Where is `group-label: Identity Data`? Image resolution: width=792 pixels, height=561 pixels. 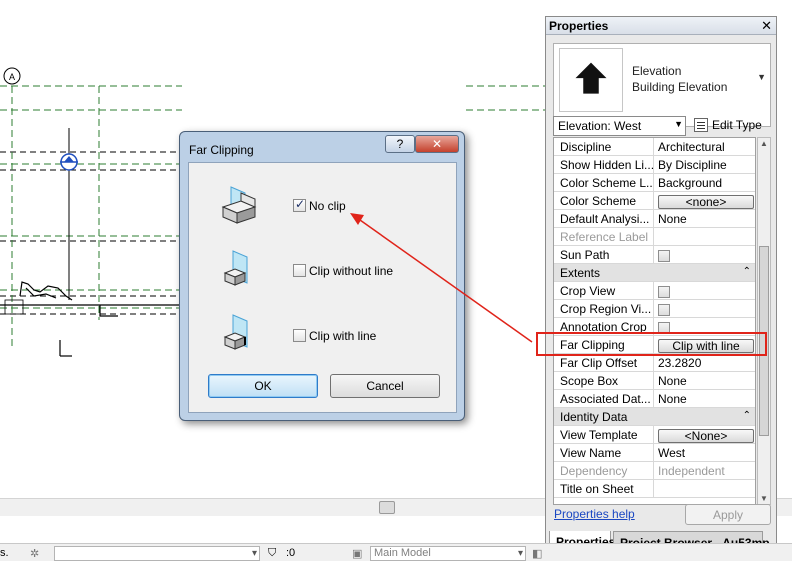
group-label: Identity Data is located at coordinates (594, 417).